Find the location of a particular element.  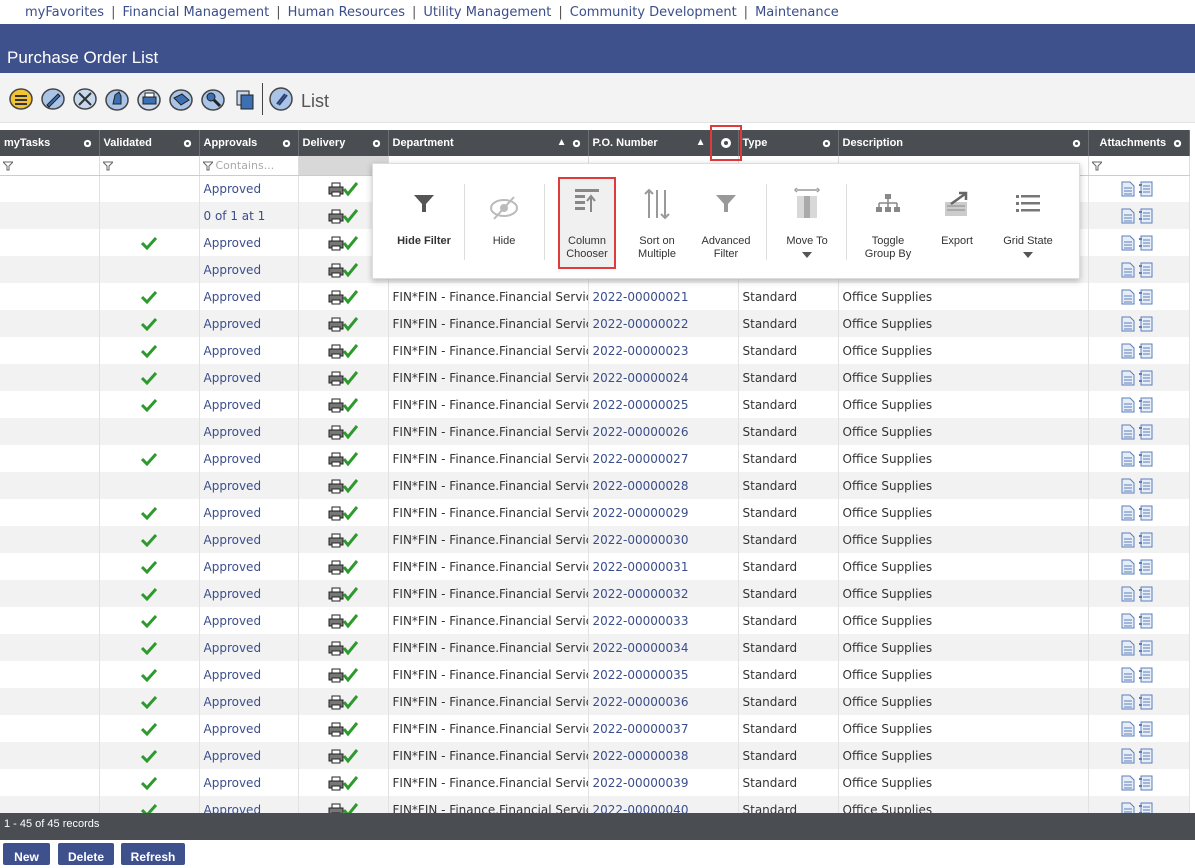

approval-status-link: 0 of 1 at 1 is located at coordinates (235, 216).